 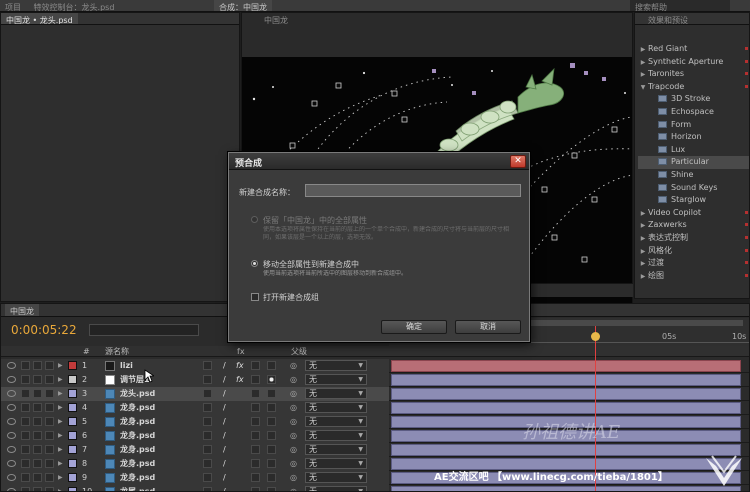 What do you see at coordinates (693, 99) in the screenshot?
I see `effect-item: 3D Stroke` at bounding box center [693, 99].